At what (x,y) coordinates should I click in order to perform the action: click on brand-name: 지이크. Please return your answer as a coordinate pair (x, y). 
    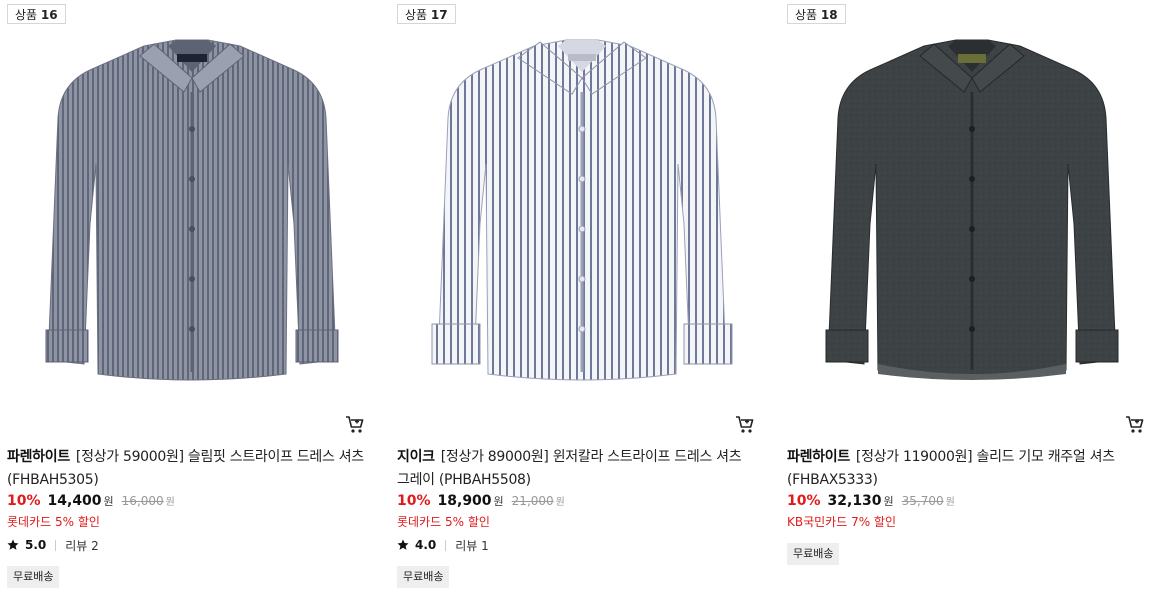
    Looking at the image, I should click on (416, 457).